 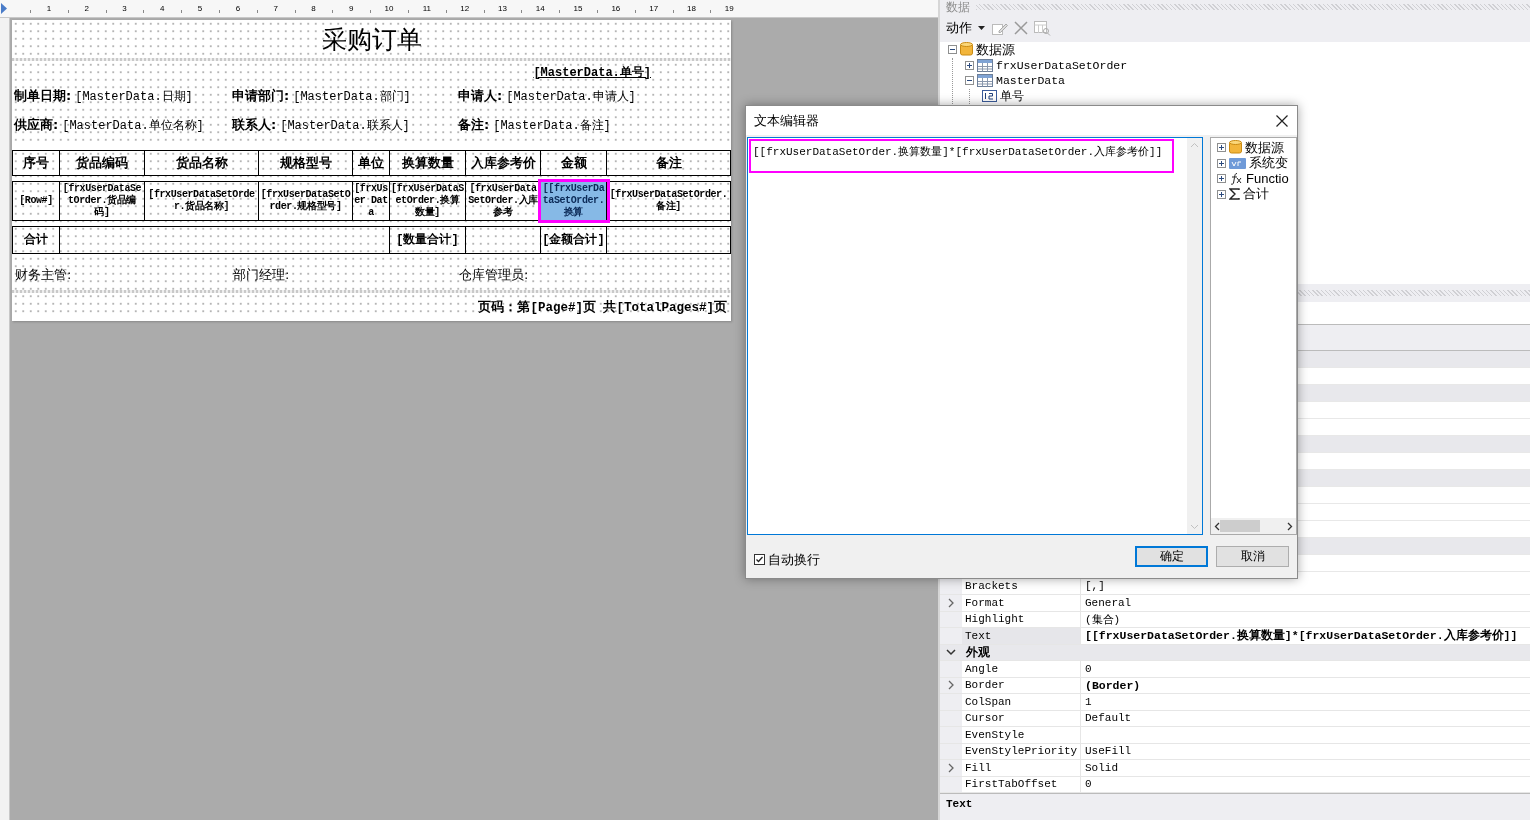 What do you see at coordinates (1235, 685) in the screenshot?
I see `property-row: Border (Border)` at bounding box center [1235, 685].